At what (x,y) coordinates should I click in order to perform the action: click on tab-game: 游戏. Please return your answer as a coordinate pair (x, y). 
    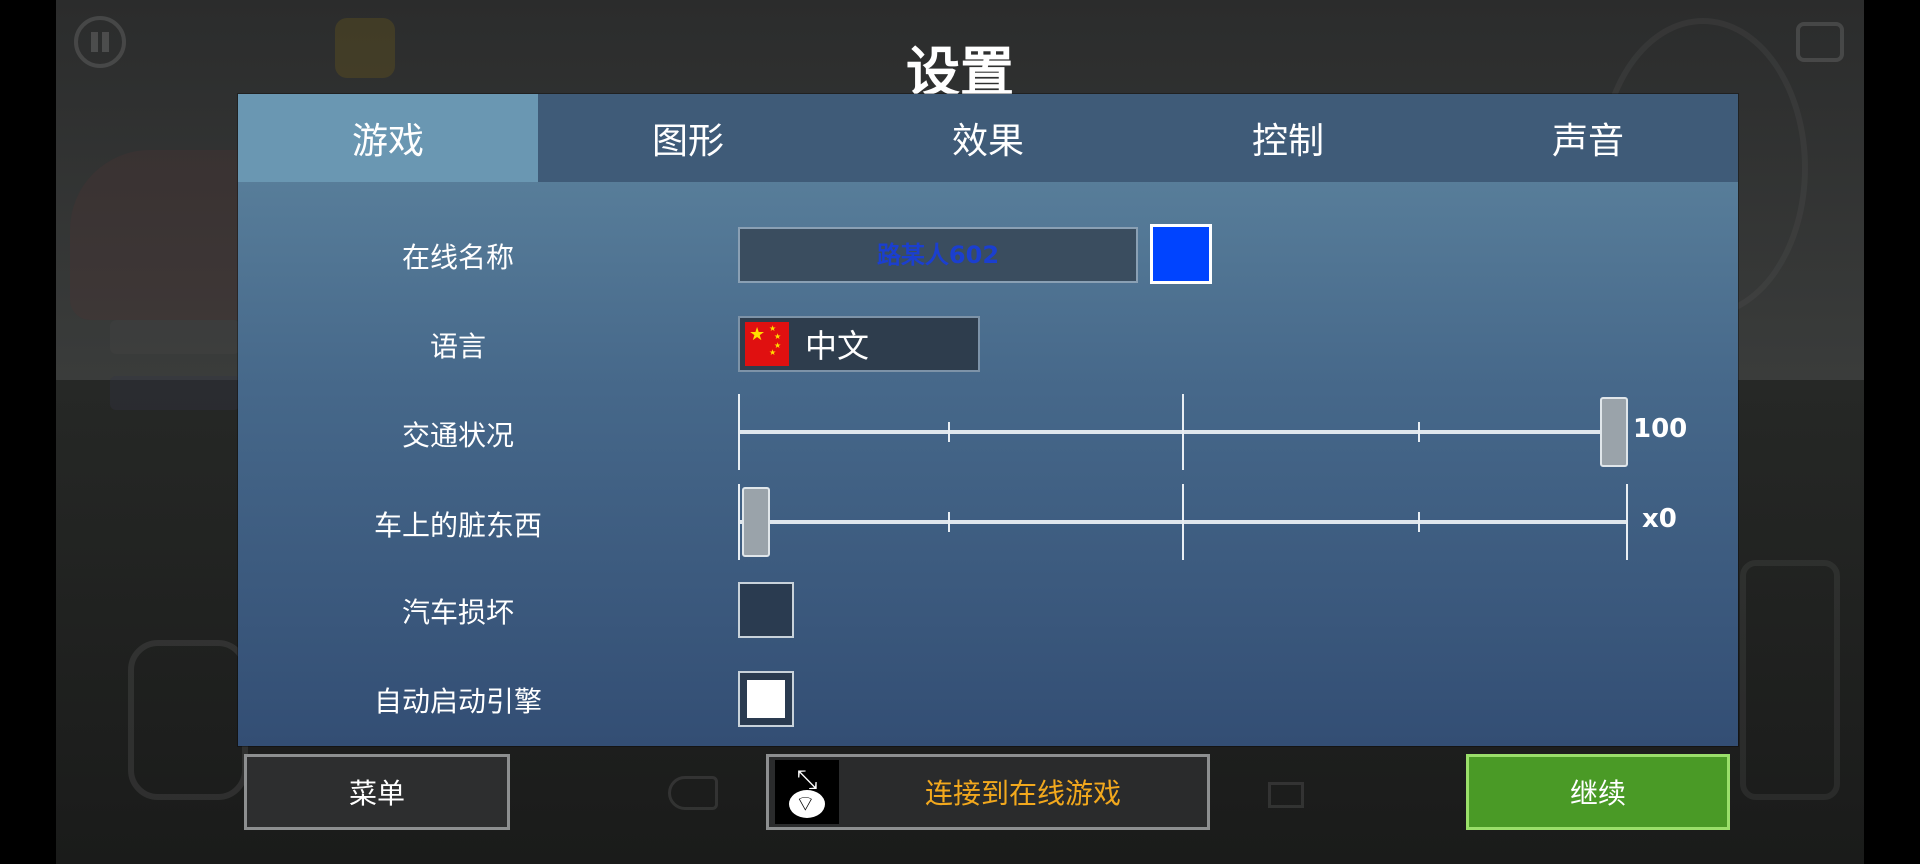
    Looking at the image, I should click on (388, 138).